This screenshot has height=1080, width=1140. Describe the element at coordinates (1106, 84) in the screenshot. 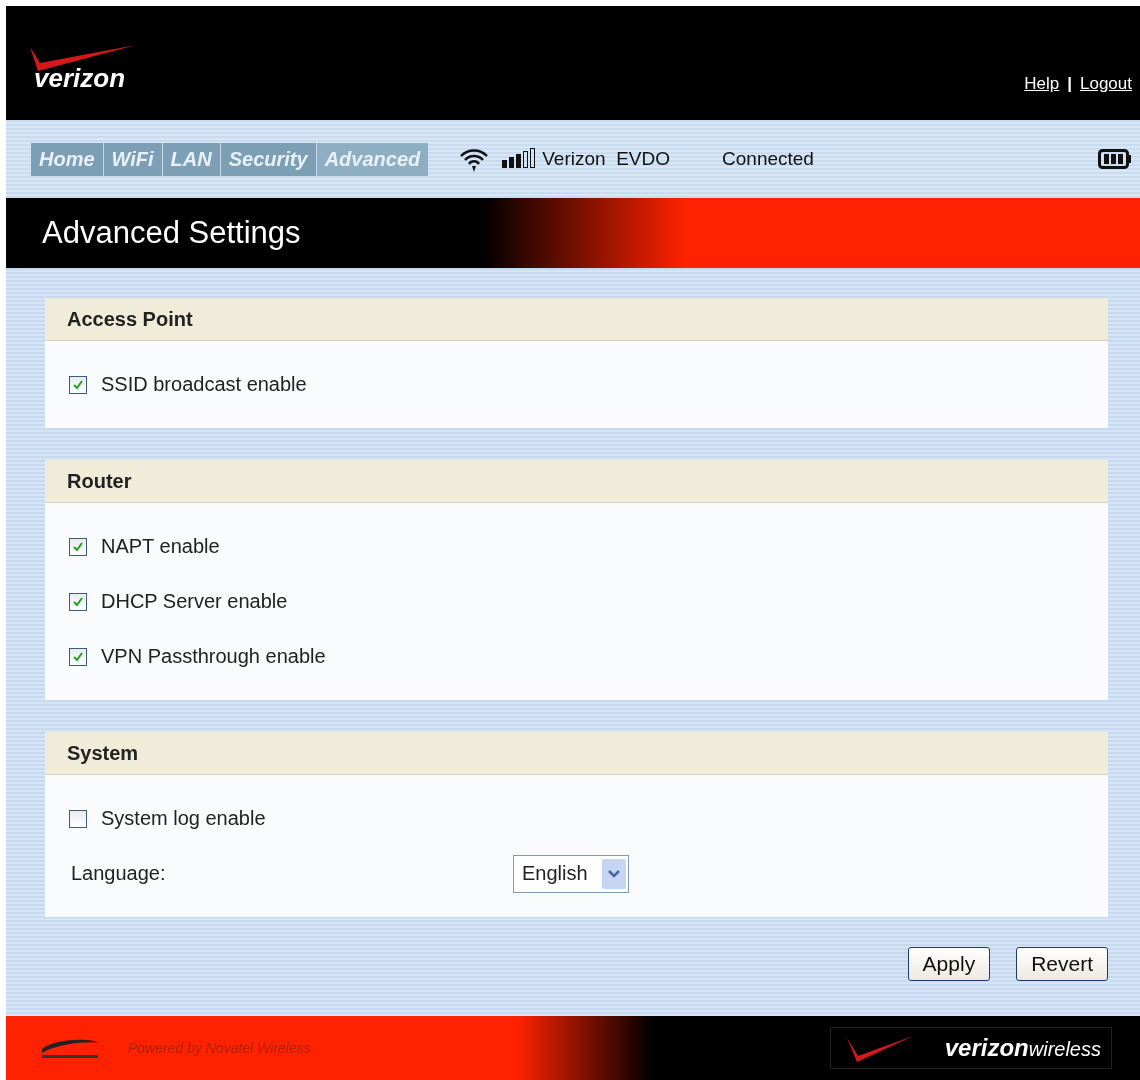

I see `logout-link: Logout` at that location.